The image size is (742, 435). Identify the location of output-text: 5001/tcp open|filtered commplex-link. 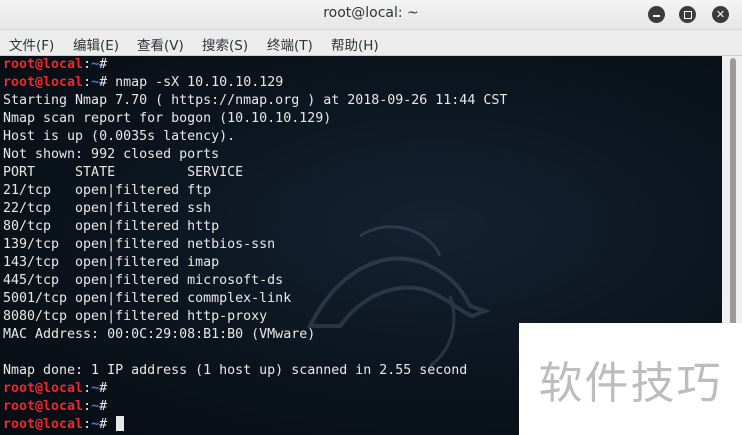
(147, 298).